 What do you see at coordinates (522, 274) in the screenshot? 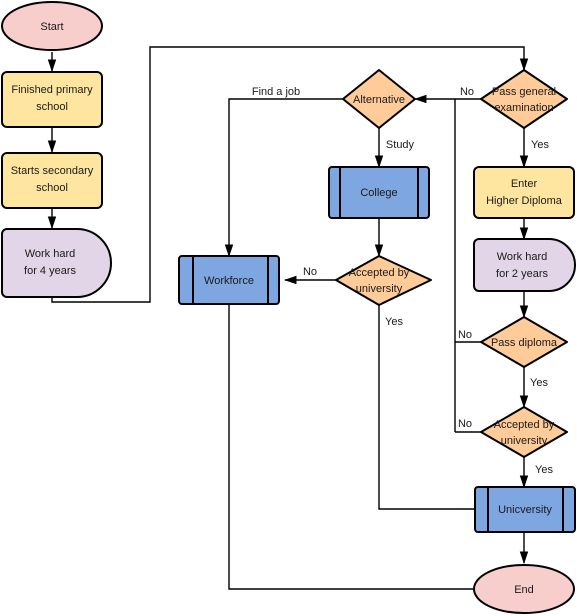
I see `work-hard-2-label-line2: for 2 years` at bounding box center [522, 274].